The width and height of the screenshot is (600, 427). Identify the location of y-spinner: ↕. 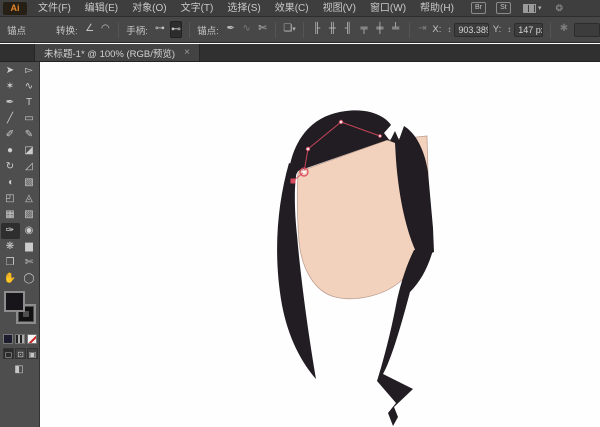
(509, 29).